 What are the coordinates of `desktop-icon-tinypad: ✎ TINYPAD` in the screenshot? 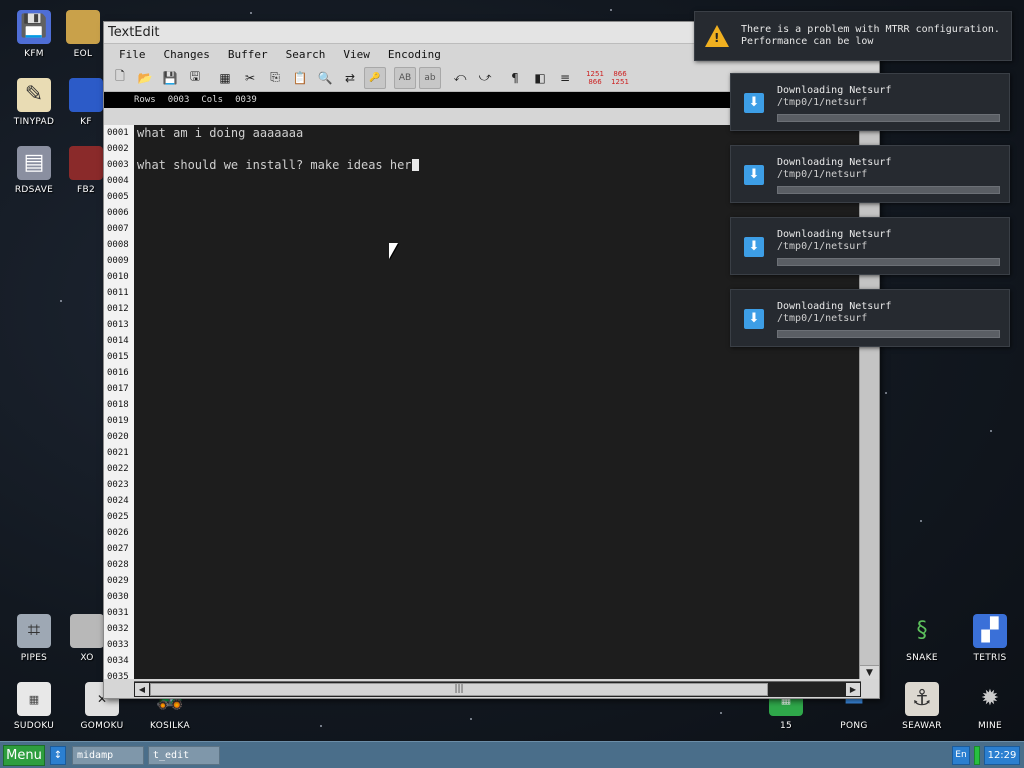 It's located at (34, 102).